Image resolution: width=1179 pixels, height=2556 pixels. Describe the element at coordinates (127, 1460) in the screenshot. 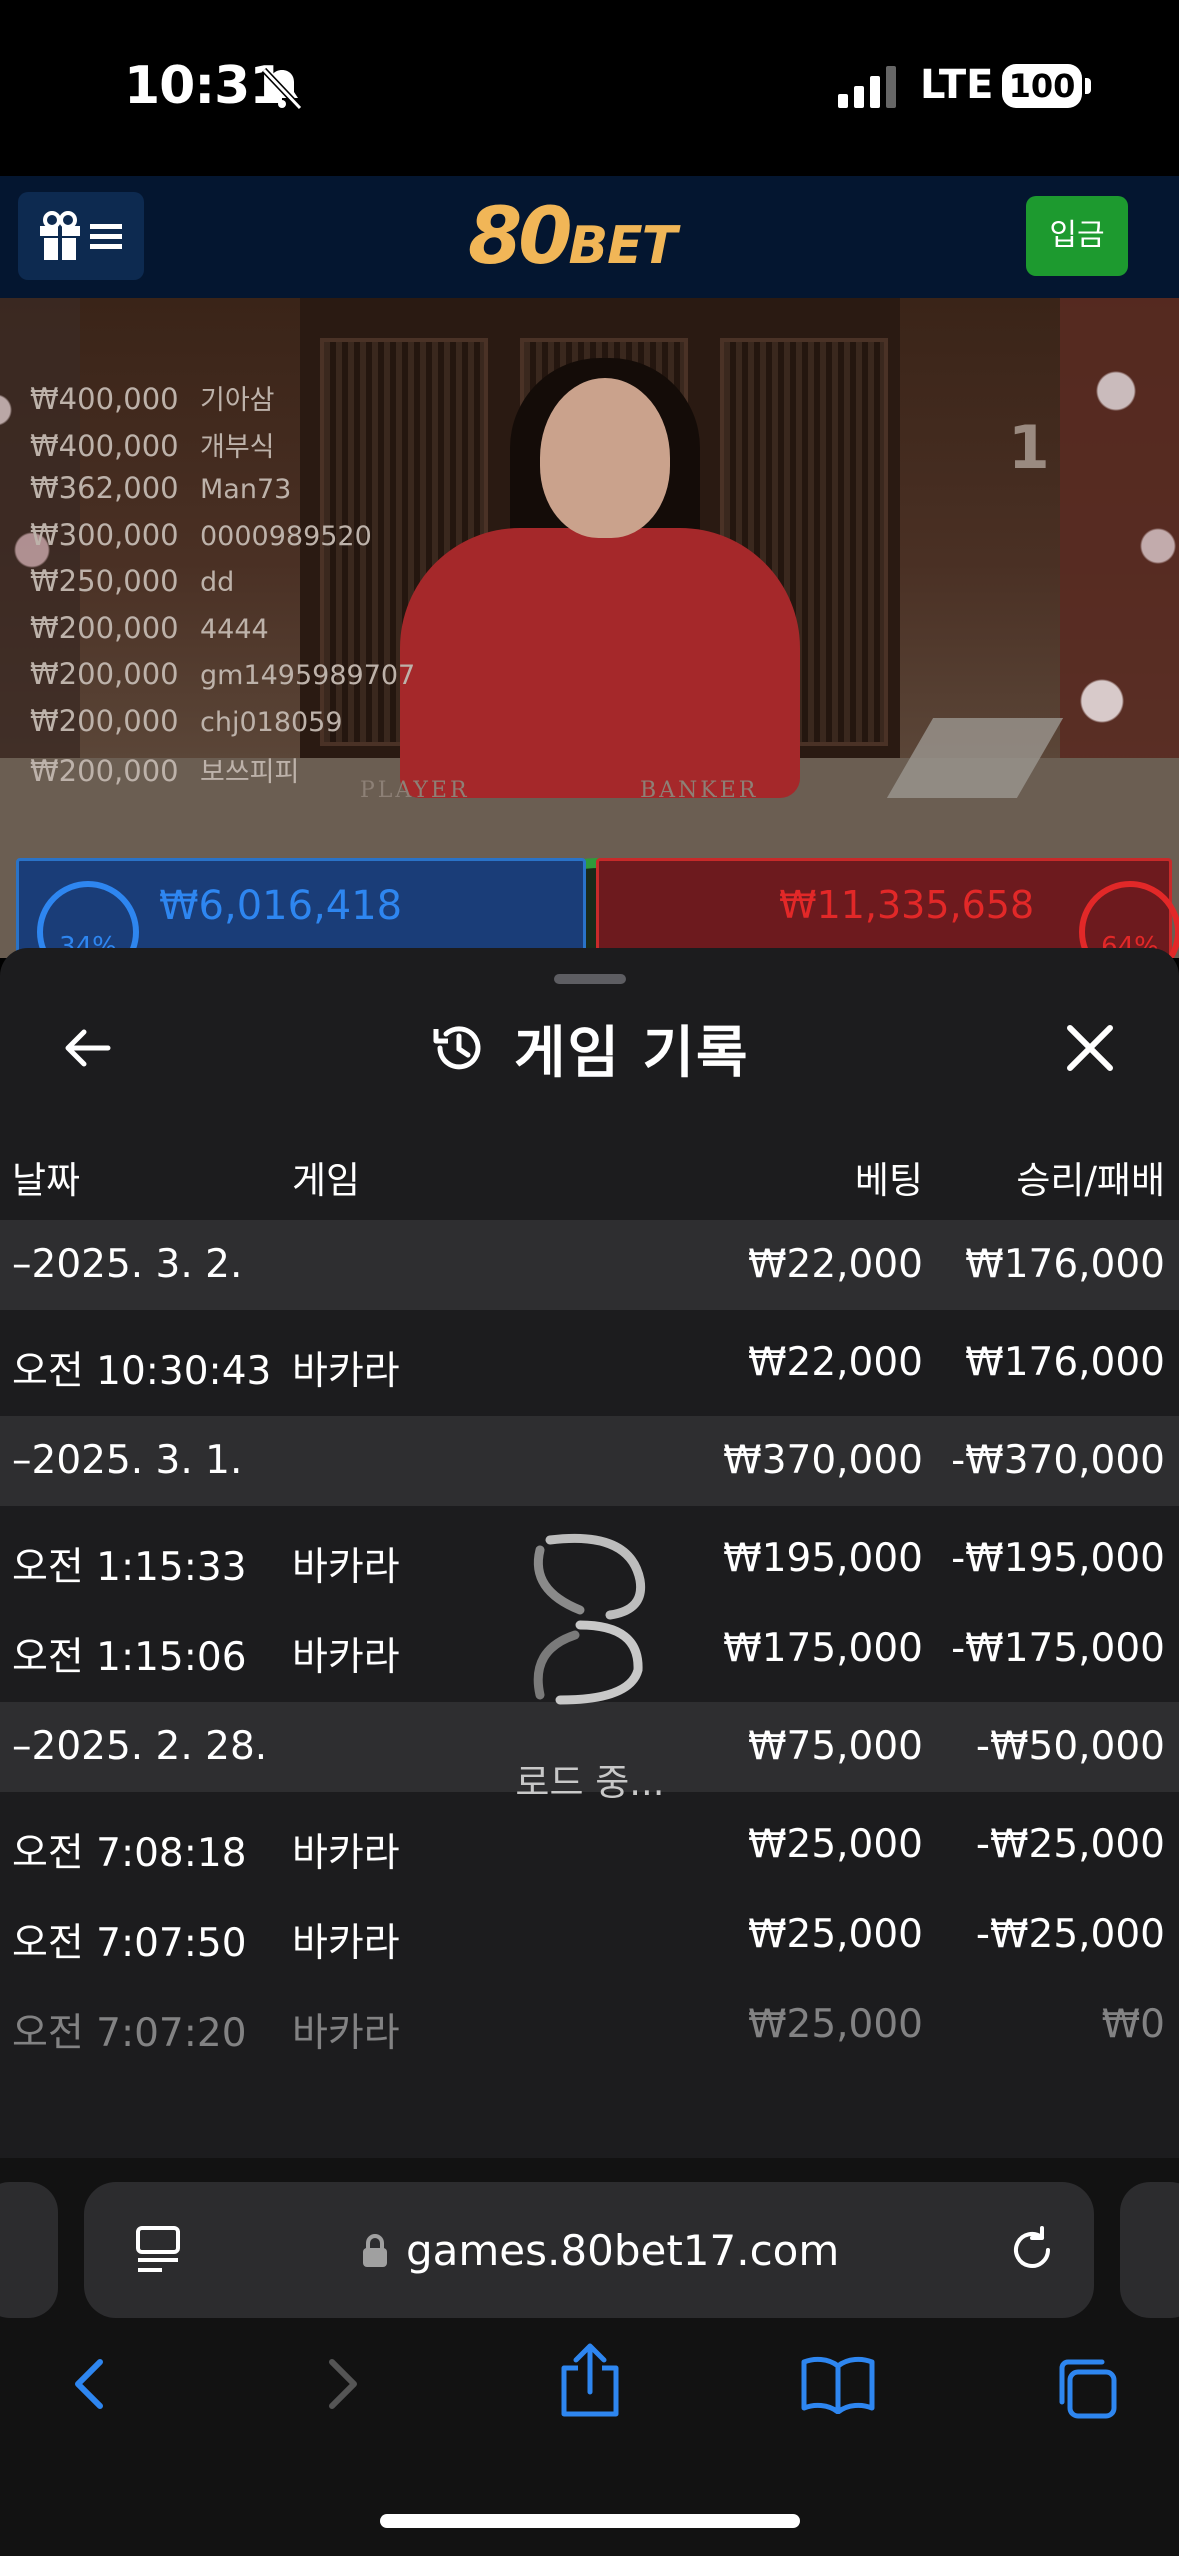

I see `row-date: –2025. 3. 1.` at that location.